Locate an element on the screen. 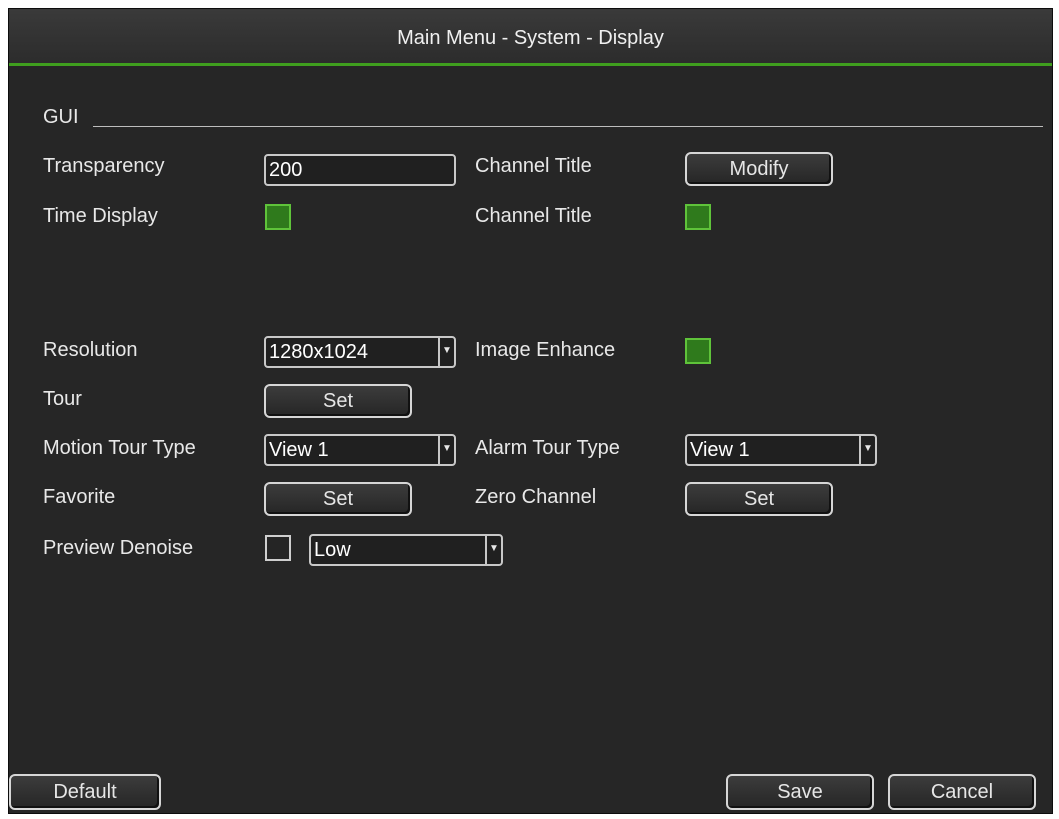  preview-denoise-value: Low is located at coordinates (332, 550).